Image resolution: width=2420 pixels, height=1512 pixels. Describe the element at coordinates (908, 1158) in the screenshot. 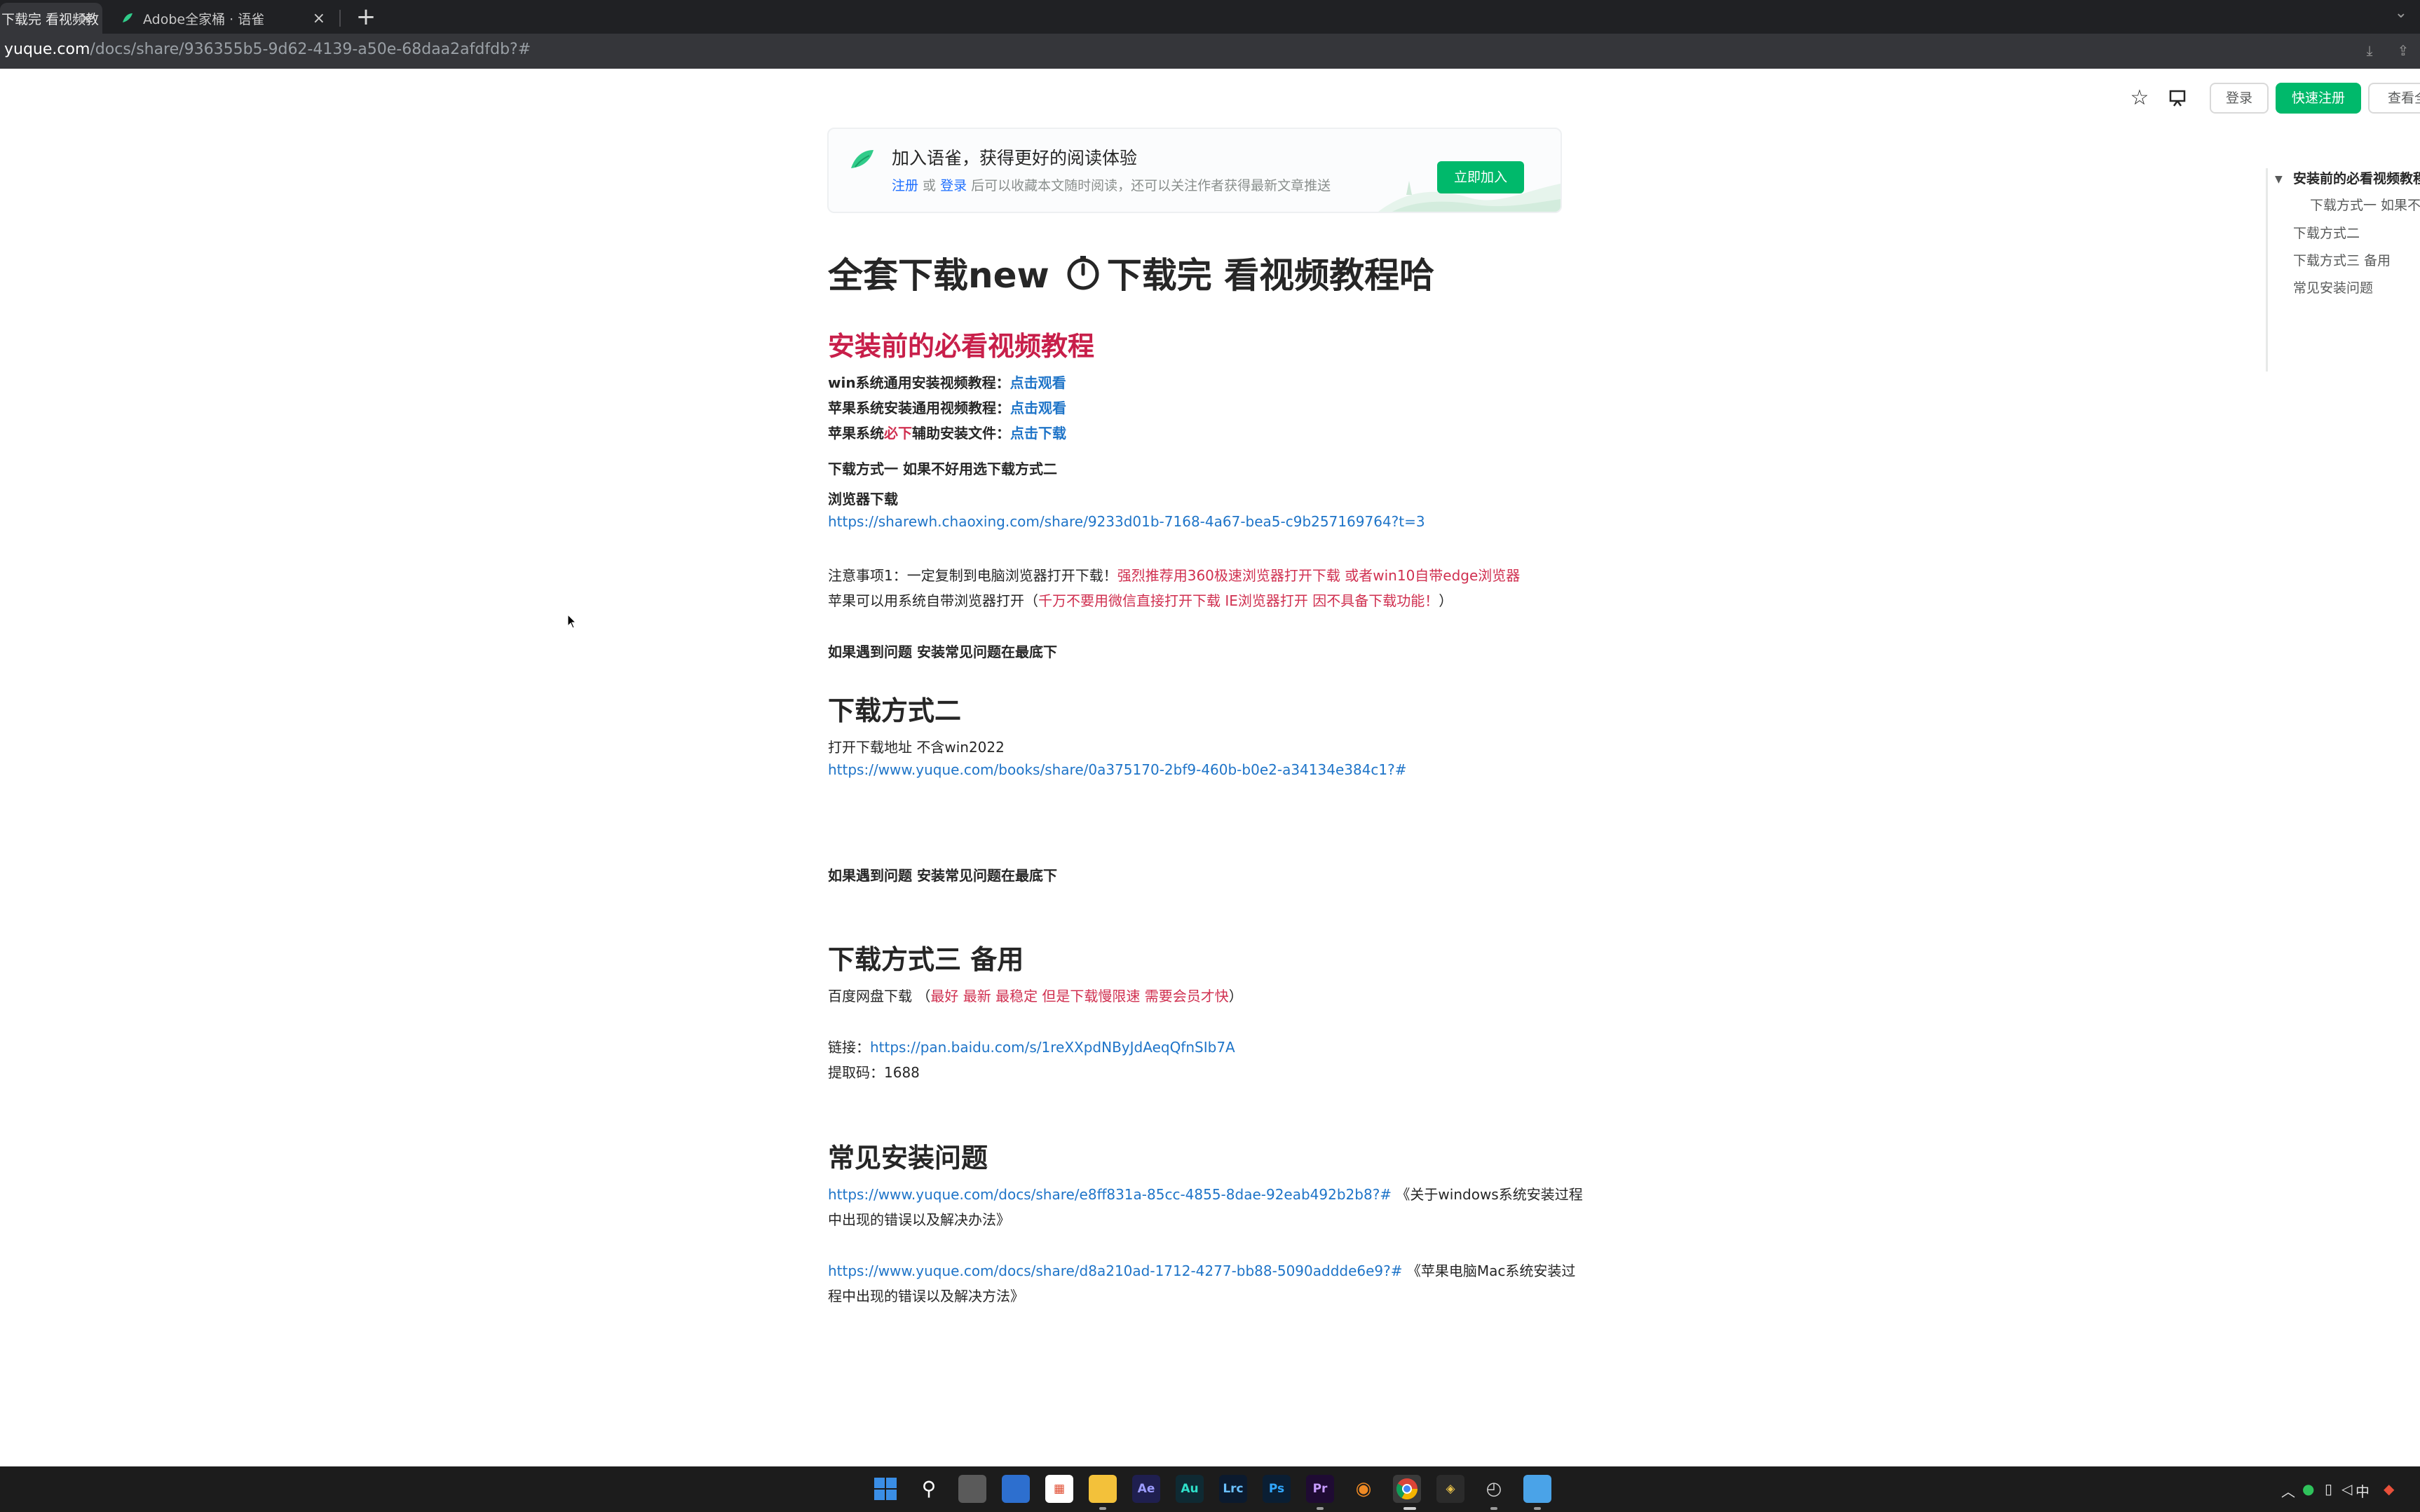

I see `heading-faq: 常见安装问题` at that location.